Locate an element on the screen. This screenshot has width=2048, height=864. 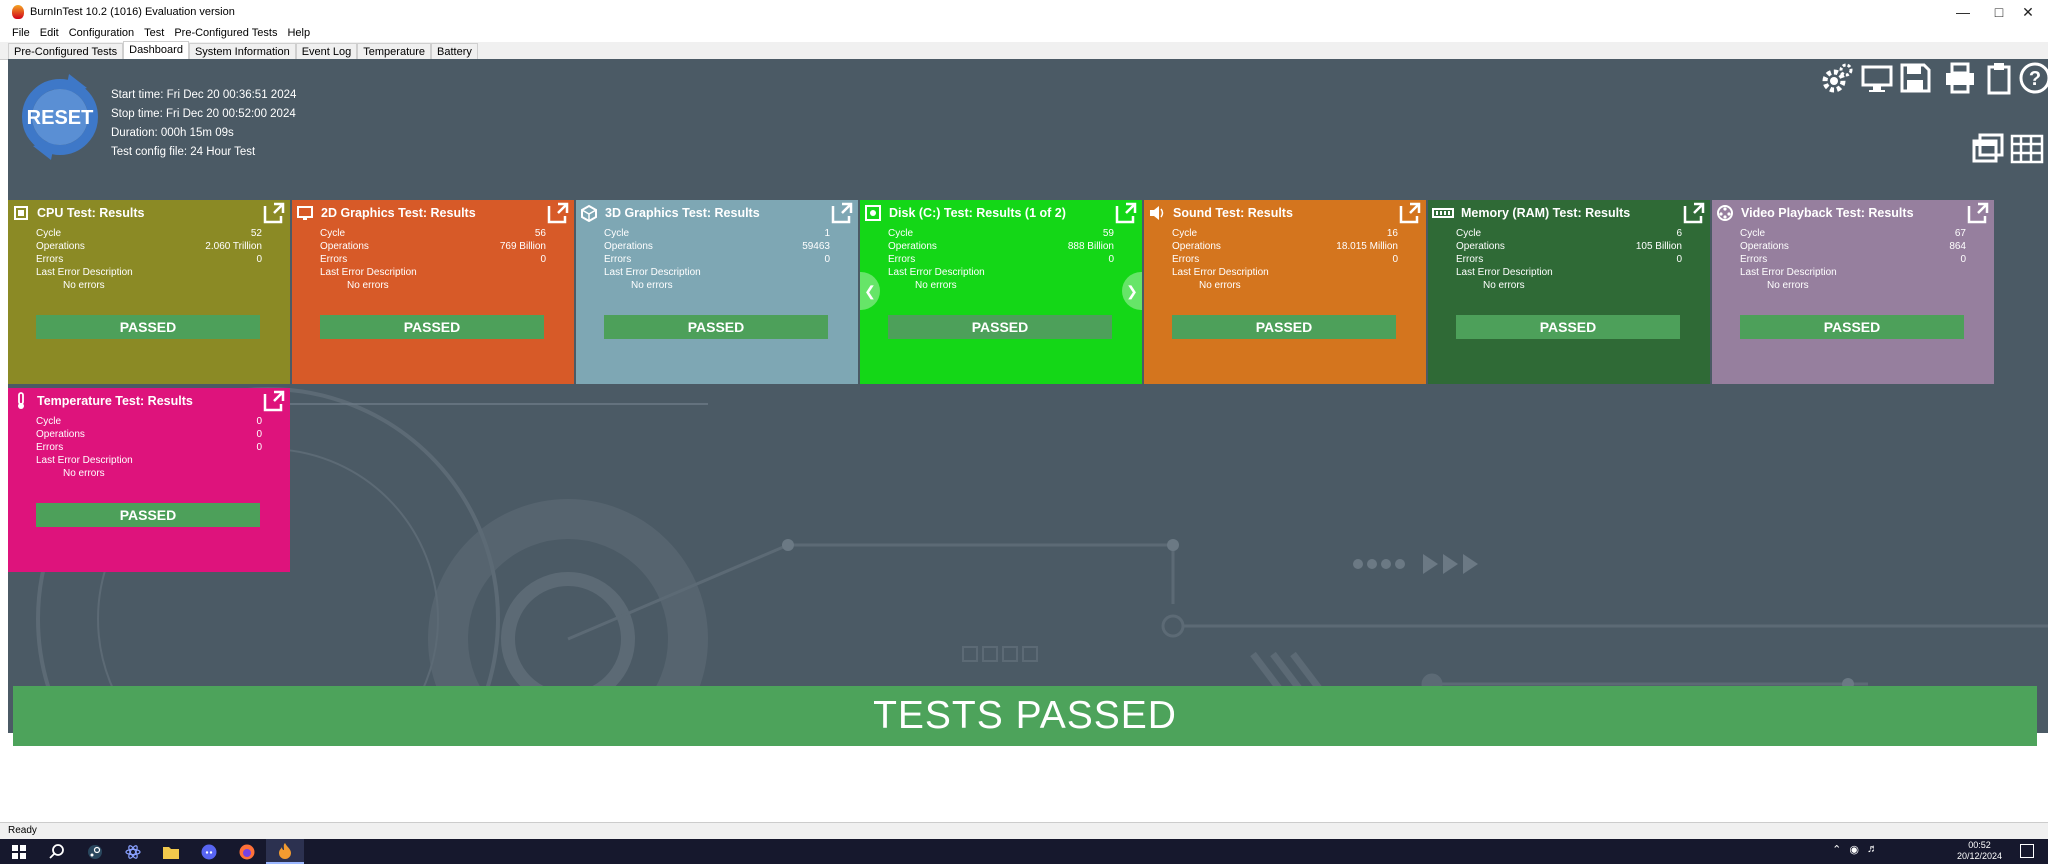
folder-icon is located at coordinates (171, 852).